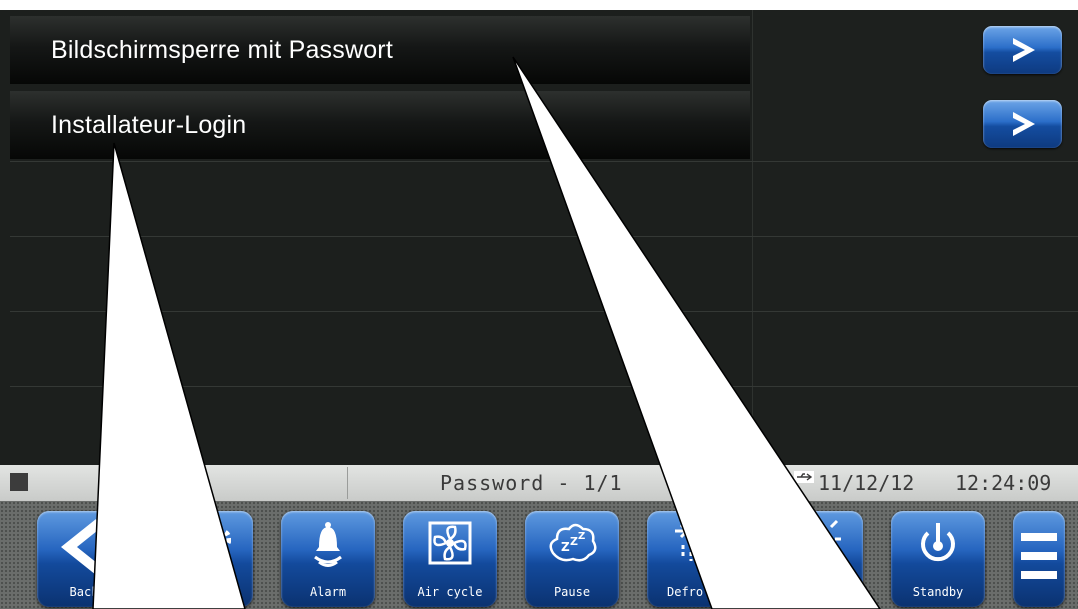  Describe the element at coordinates (804, 477) in the screenshot. I see `usb-icon` at that location.